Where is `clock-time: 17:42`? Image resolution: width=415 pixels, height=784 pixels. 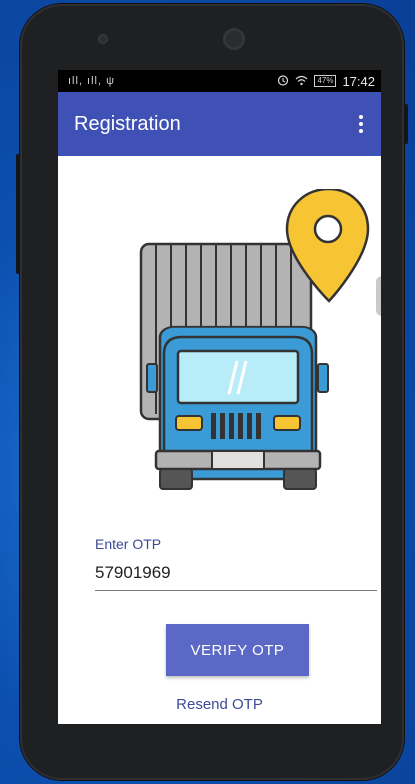
clock-time: 17:42 is located at coordinates (358, 81).